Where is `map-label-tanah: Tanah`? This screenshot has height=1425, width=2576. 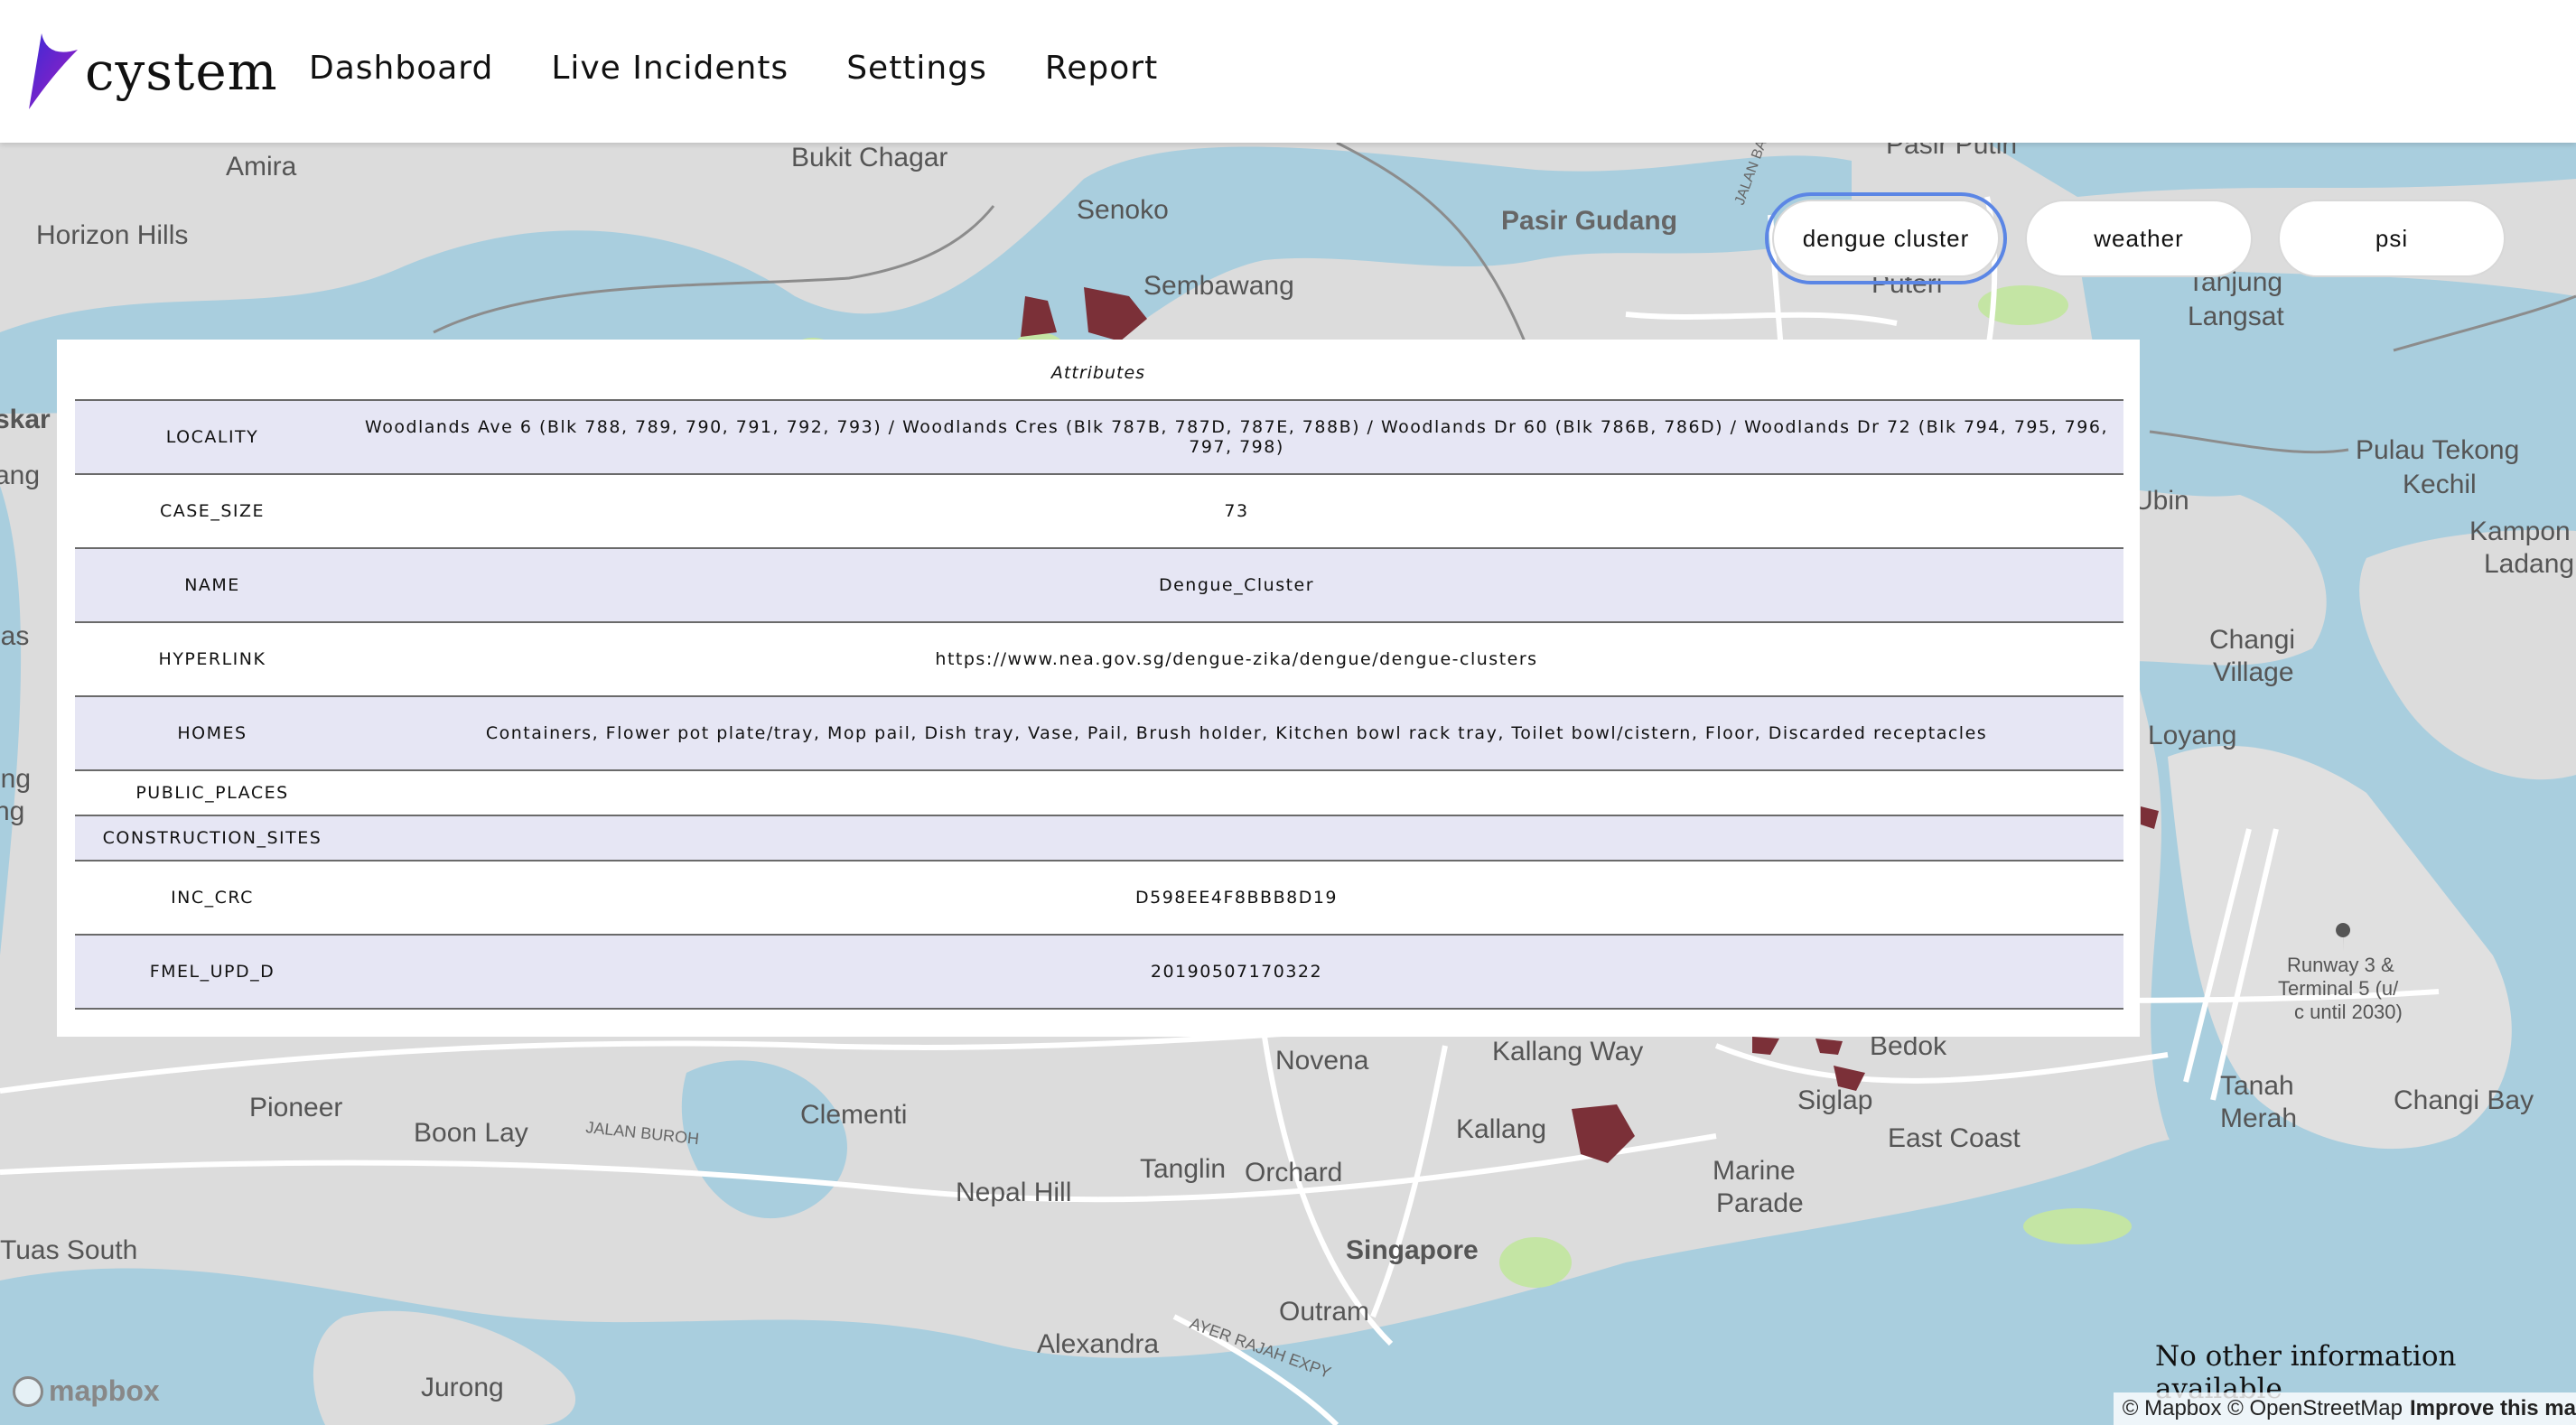
map-label-tanah: Tanah is located at coordinates (2257, 1086).